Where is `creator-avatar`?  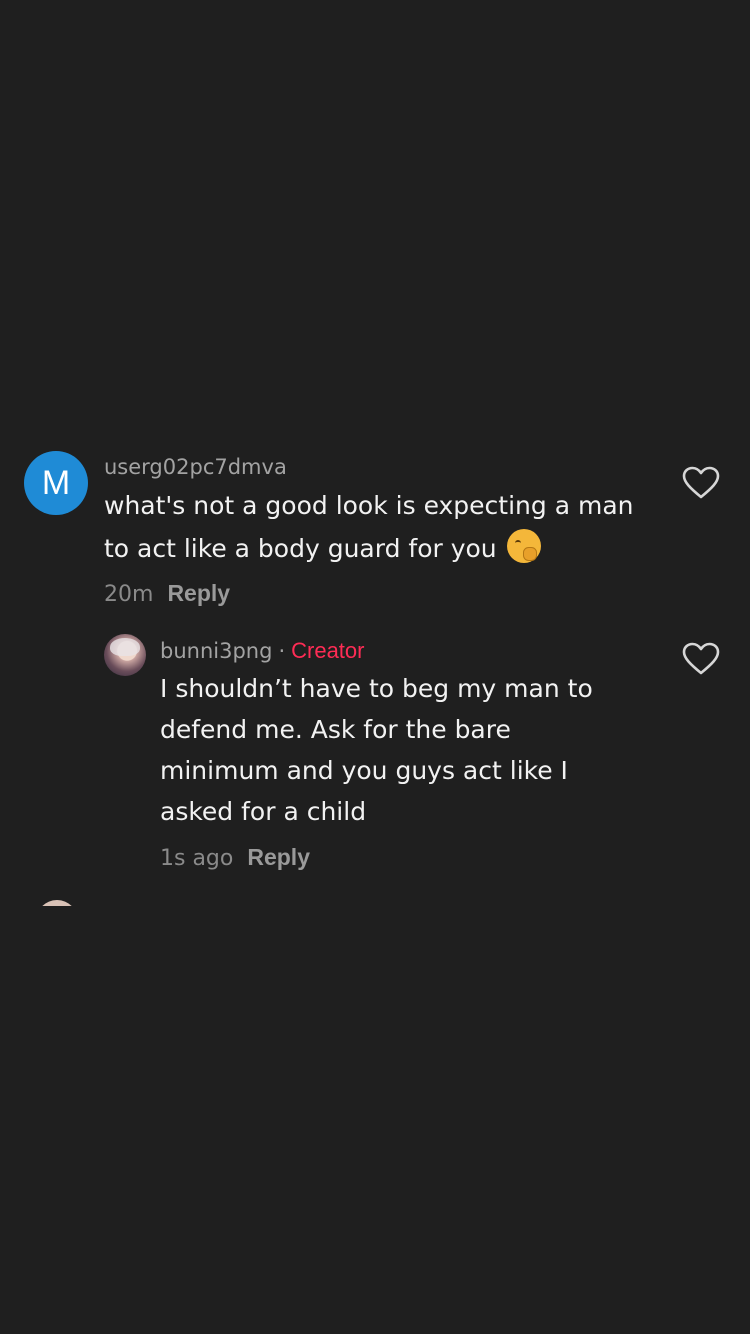 creator-avatar is located at coordinates (125, 655).